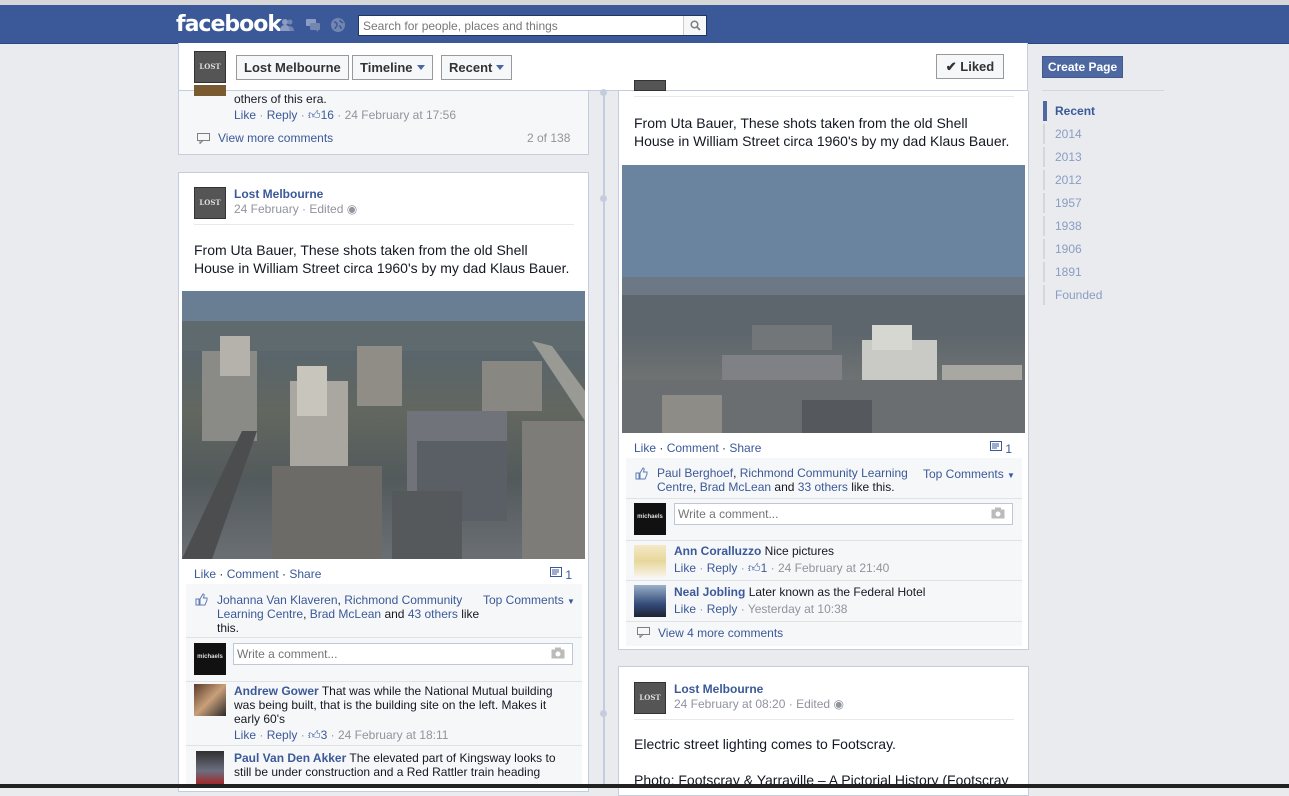  What do you see at coordinates (717, 551) in the screenshot?
I see `commenter-name: Ann Coralluzzo` at bounding box center [717, 551].